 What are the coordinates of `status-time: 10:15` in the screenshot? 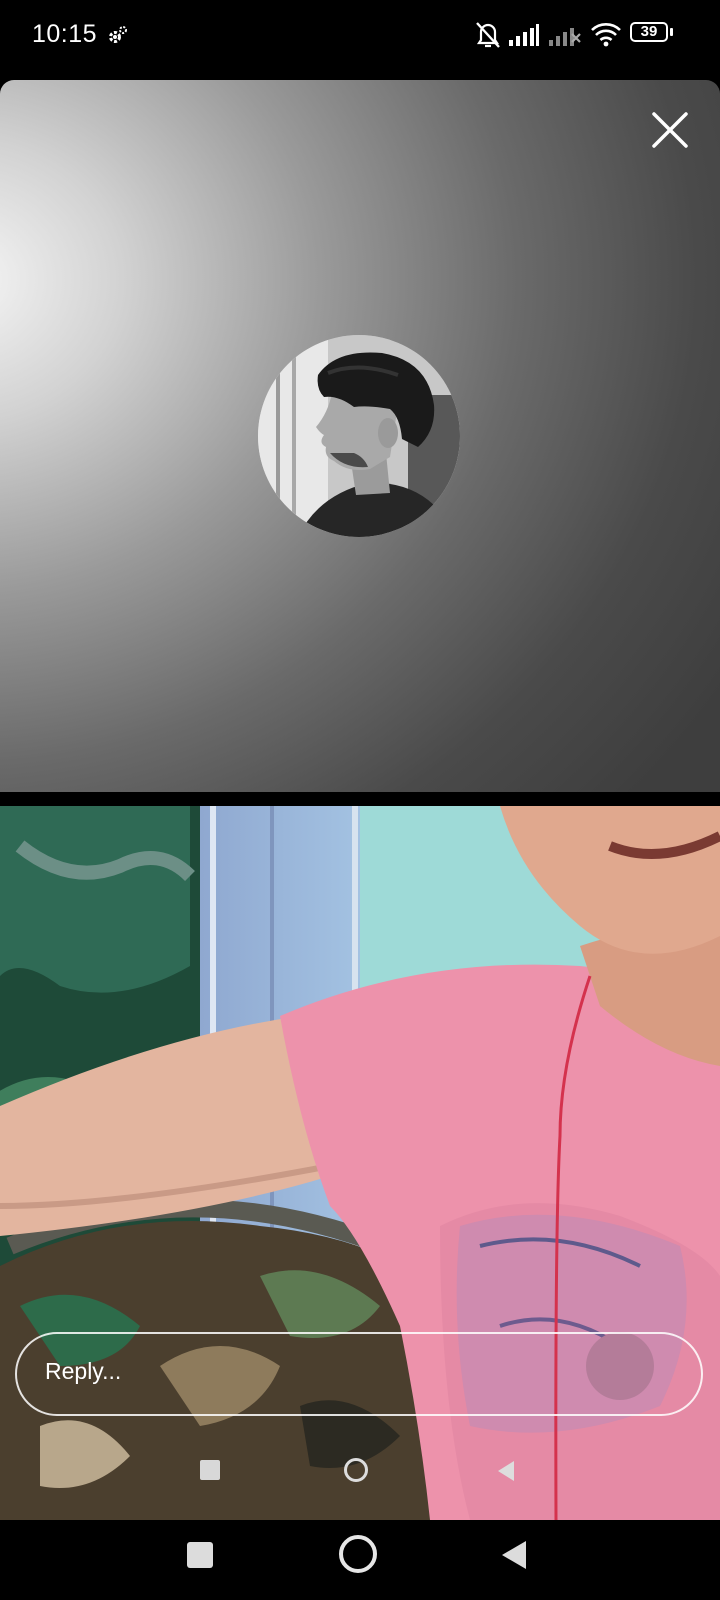 It's located at (65, 34).